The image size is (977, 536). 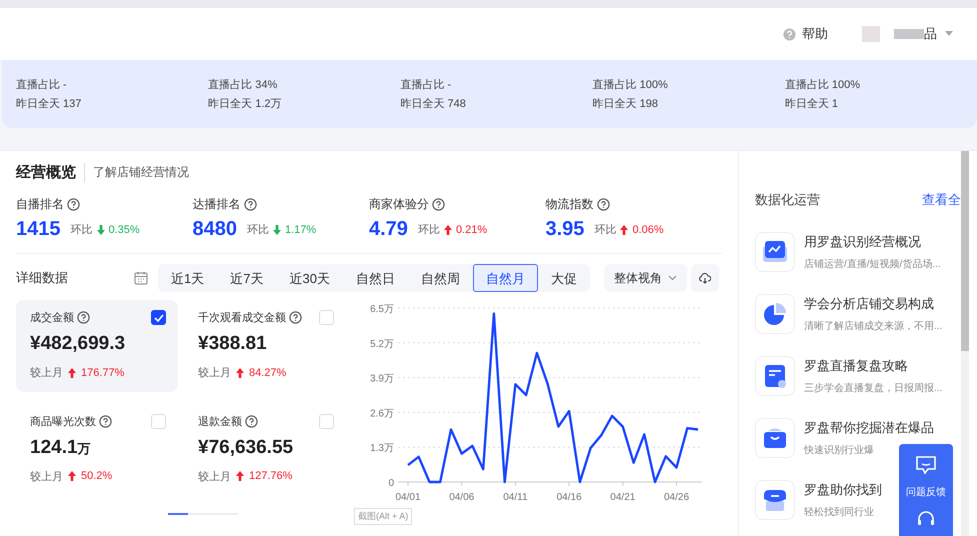 I want to click on change-percent: 0.21%, so click(x=472, y=230).